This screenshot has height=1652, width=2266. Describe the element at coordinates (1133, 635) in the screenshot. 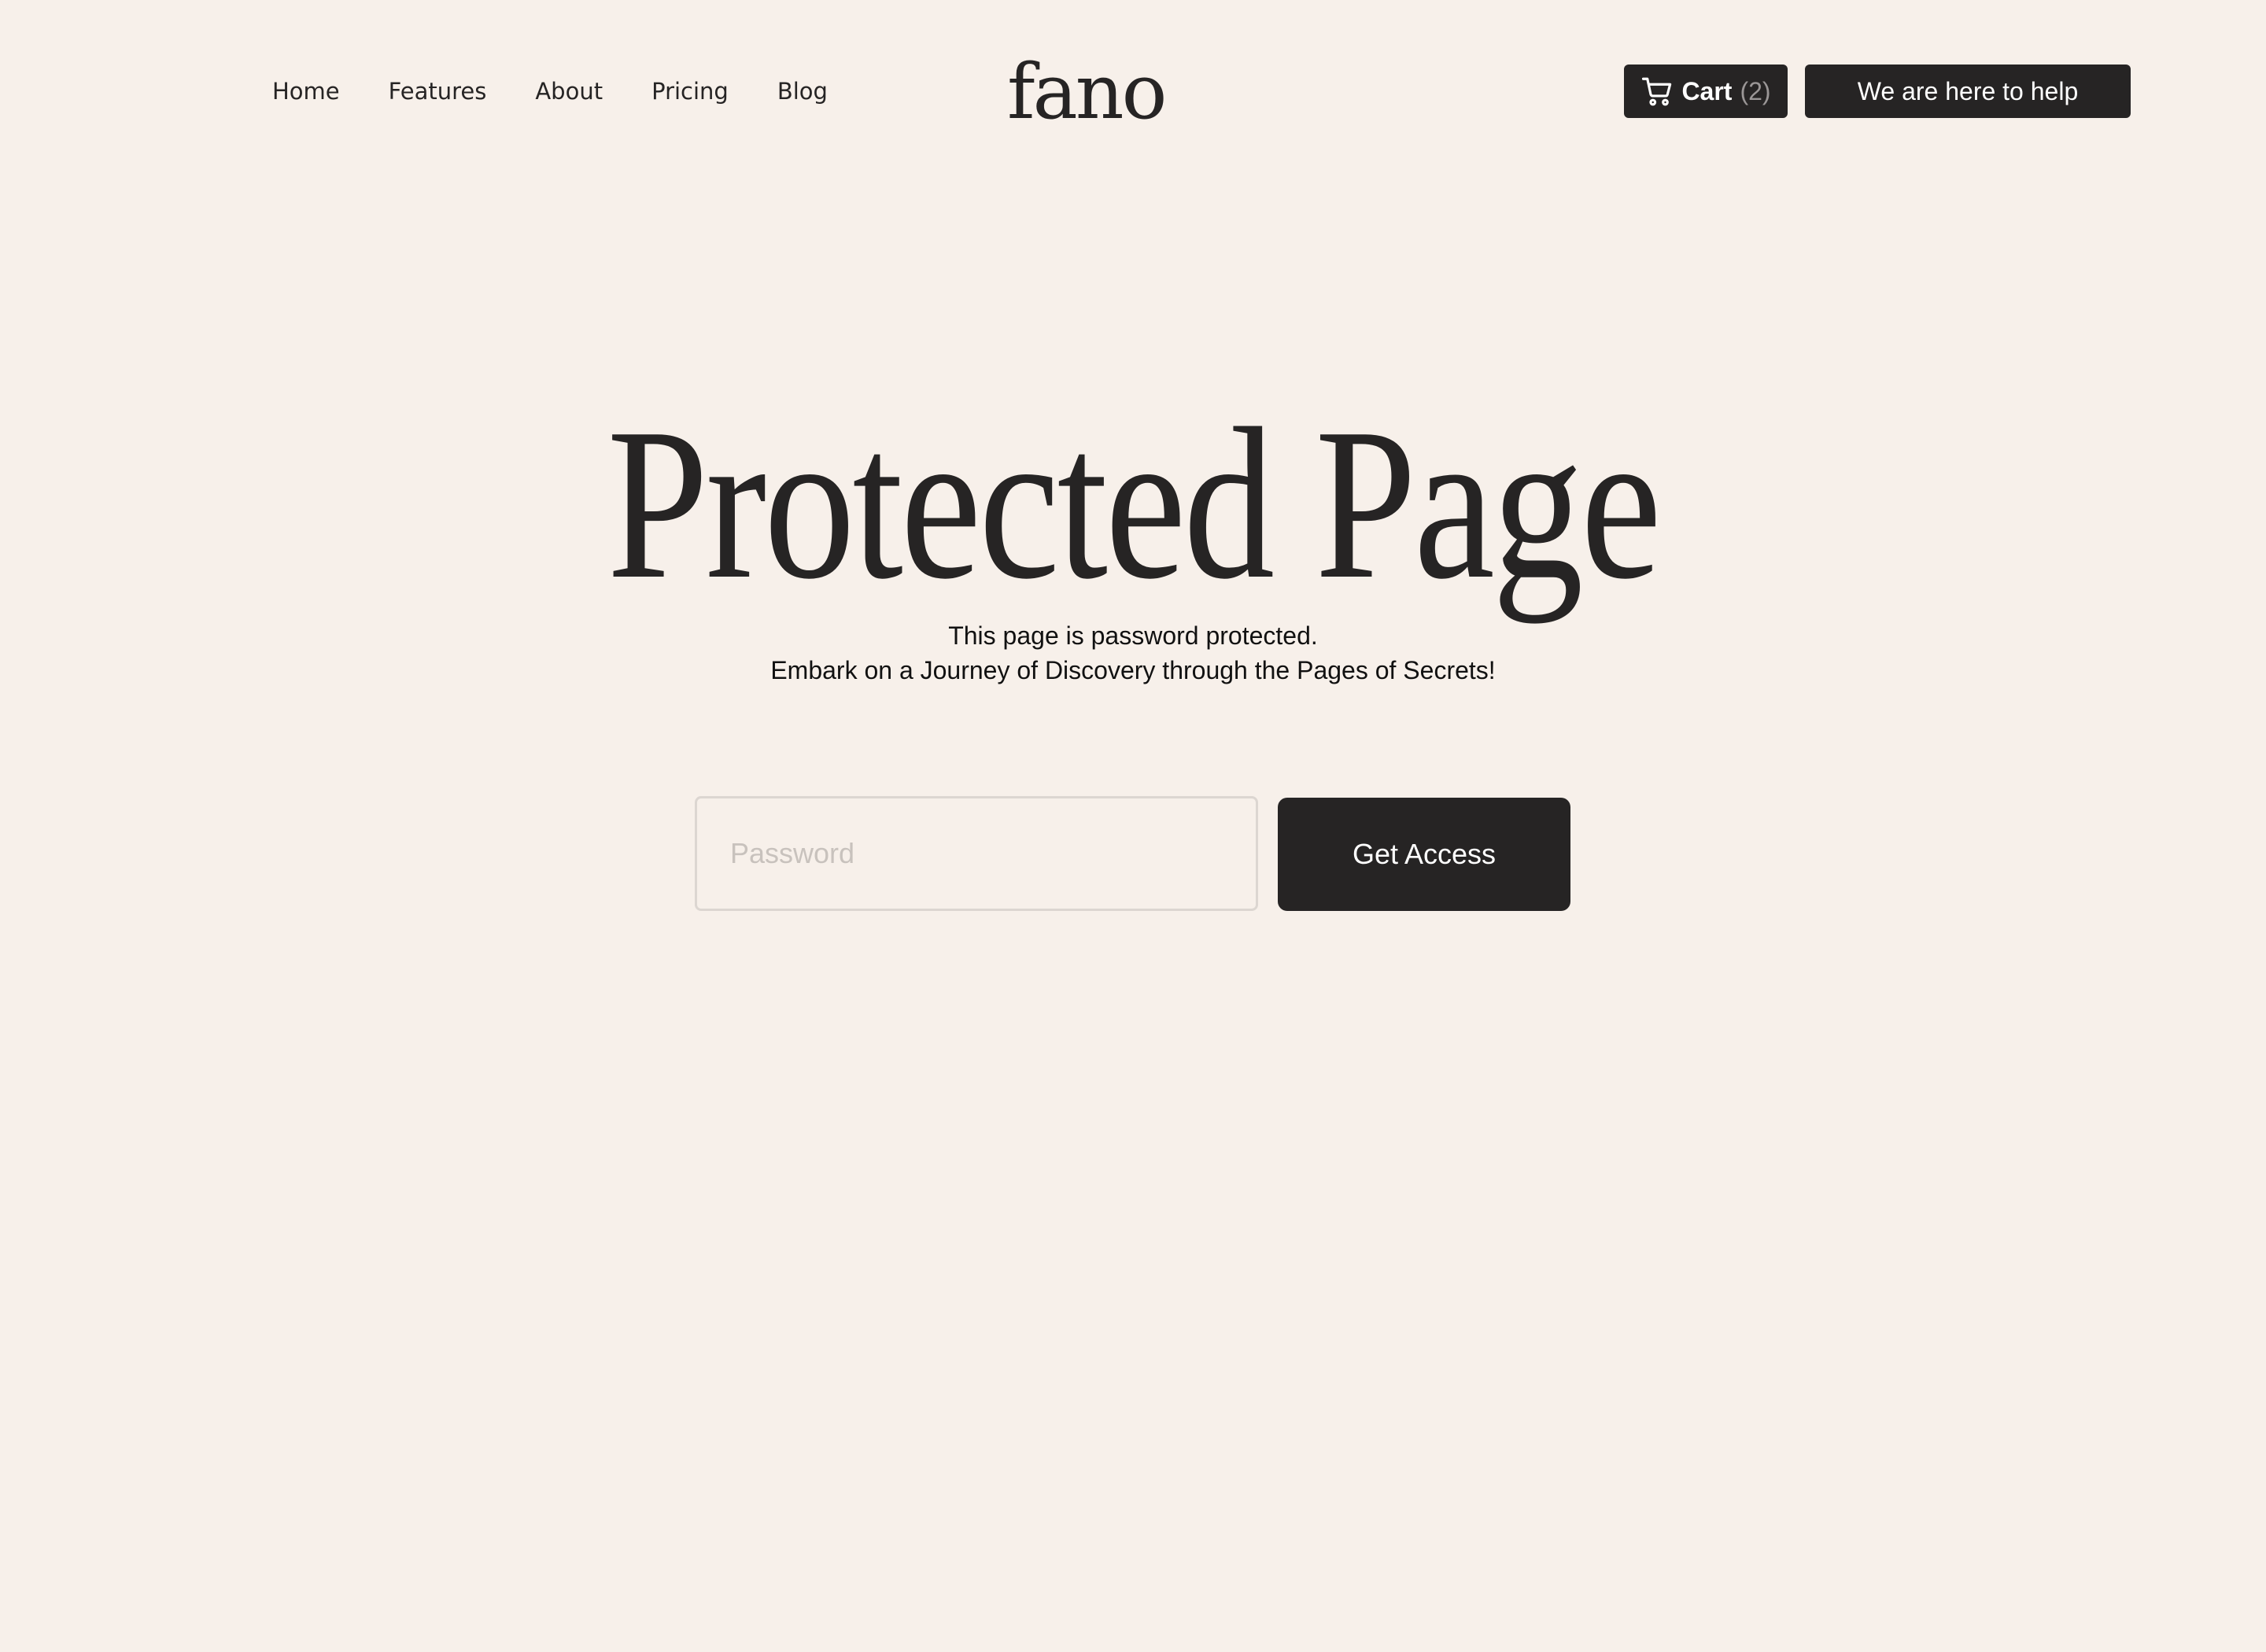

I see `subtitle-line-1: This page is password protected.` at that location.